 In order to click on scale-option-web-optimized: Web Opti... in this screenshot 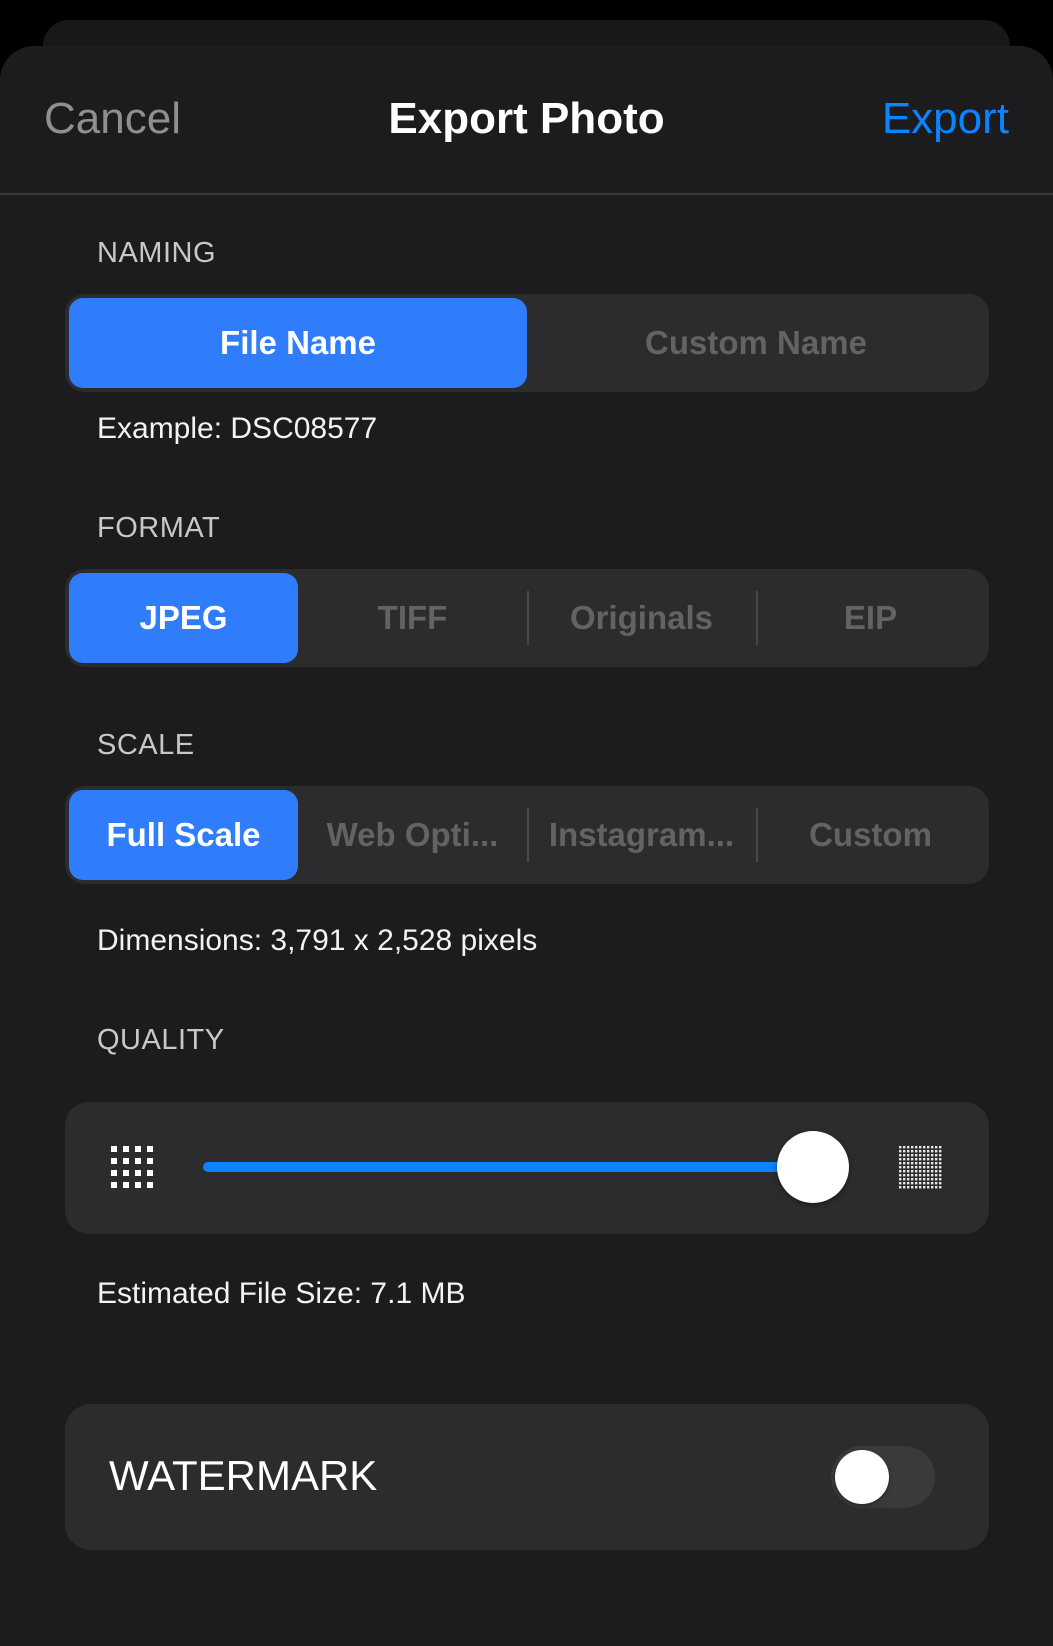, I will do `click(412, 835)`.